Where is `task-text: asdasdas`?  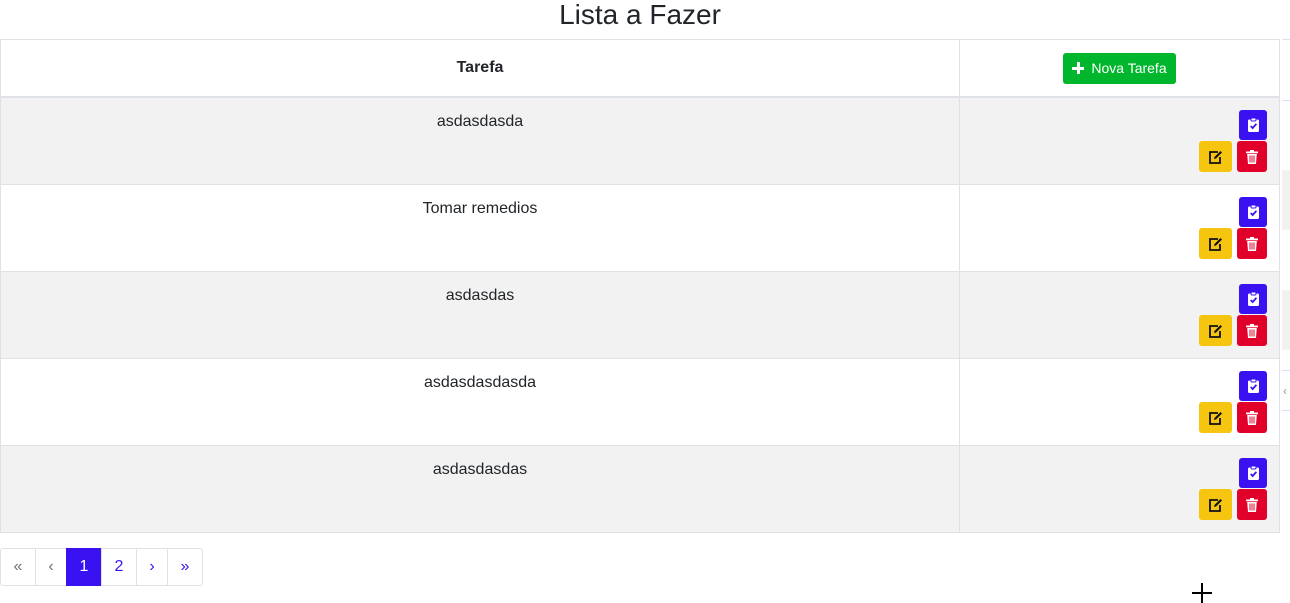 task-text: asdasdas is located at coordinates (480, 295).